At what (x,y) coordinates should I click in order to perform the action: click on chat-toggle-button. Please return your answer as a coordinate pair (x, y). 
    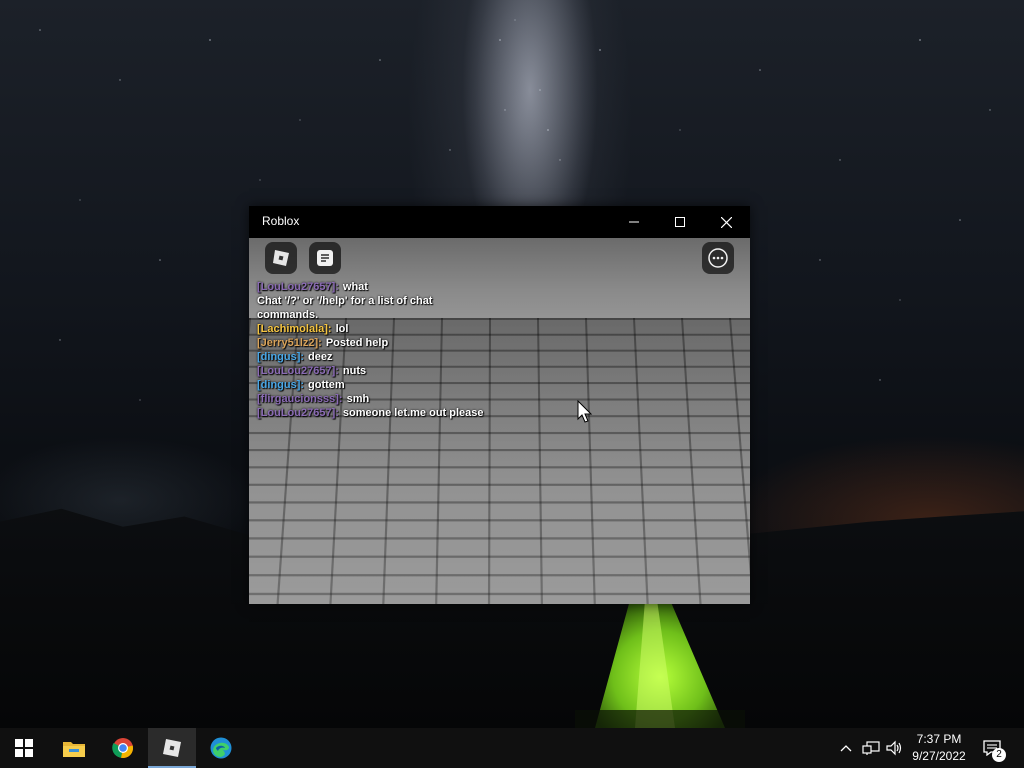
    Looking at the image, I should click on (325, 258).